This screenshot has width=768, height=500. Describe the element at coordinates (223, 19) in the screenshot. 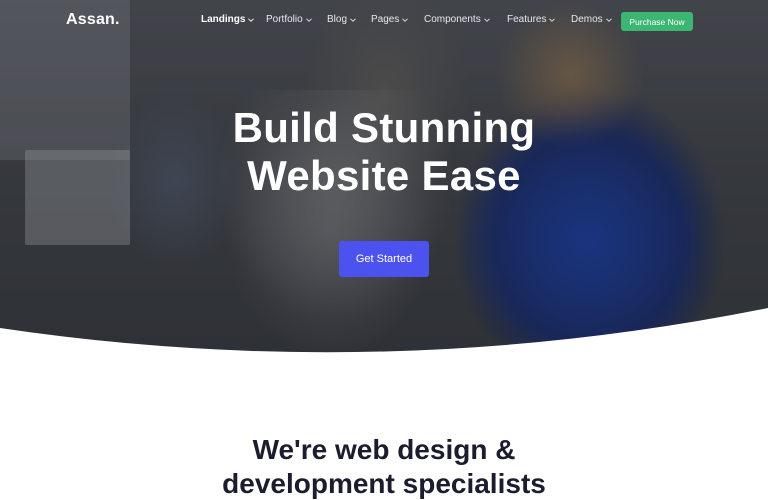

I see `nav-item-label: Landings` at that location.